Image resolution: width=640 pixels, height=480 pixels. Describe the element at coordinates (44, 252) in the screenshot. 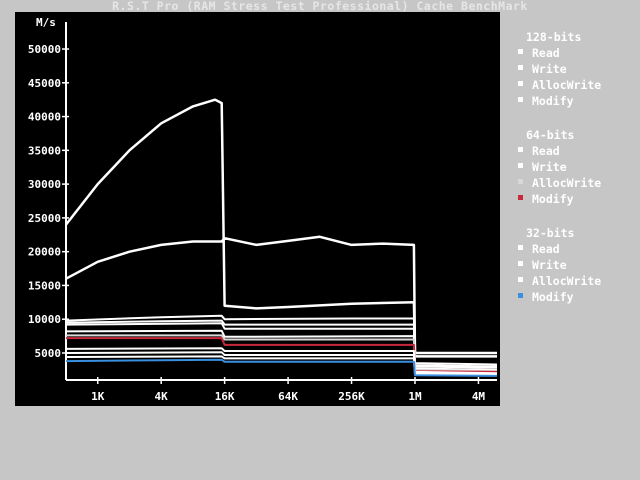

I see `y-tick-label: 20000` at that location.